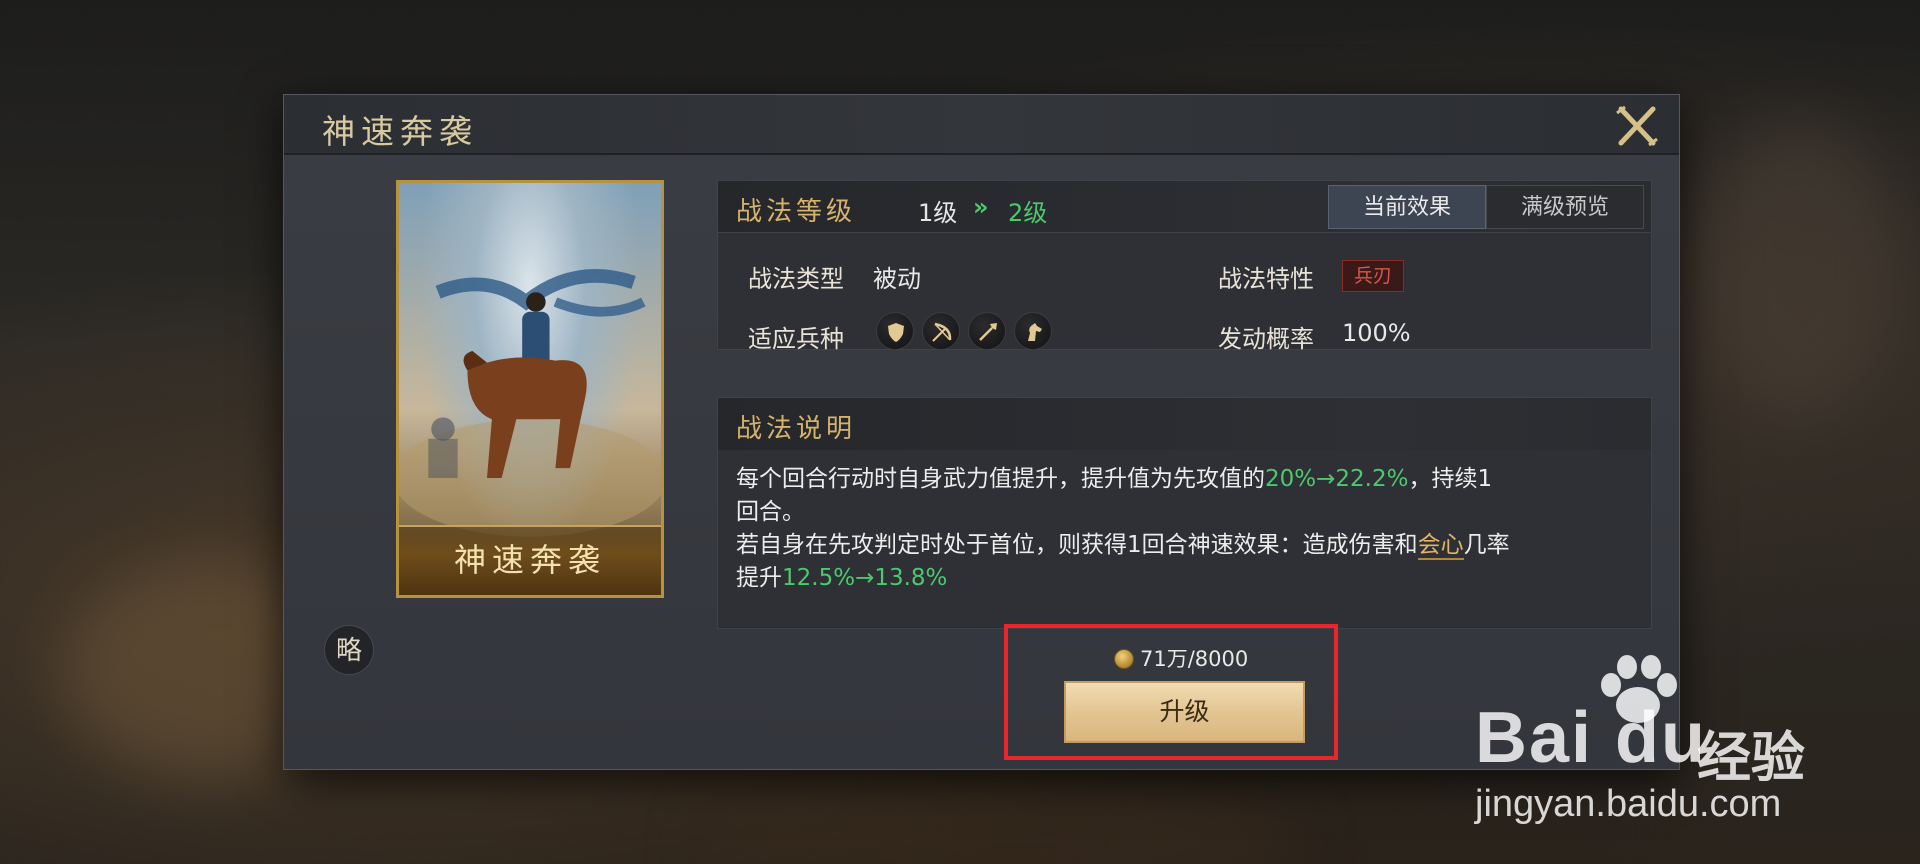  What do you see at coordinates (941, 331) in the screenshot?
I see `bow-icon` at bounding box center [941, 331].